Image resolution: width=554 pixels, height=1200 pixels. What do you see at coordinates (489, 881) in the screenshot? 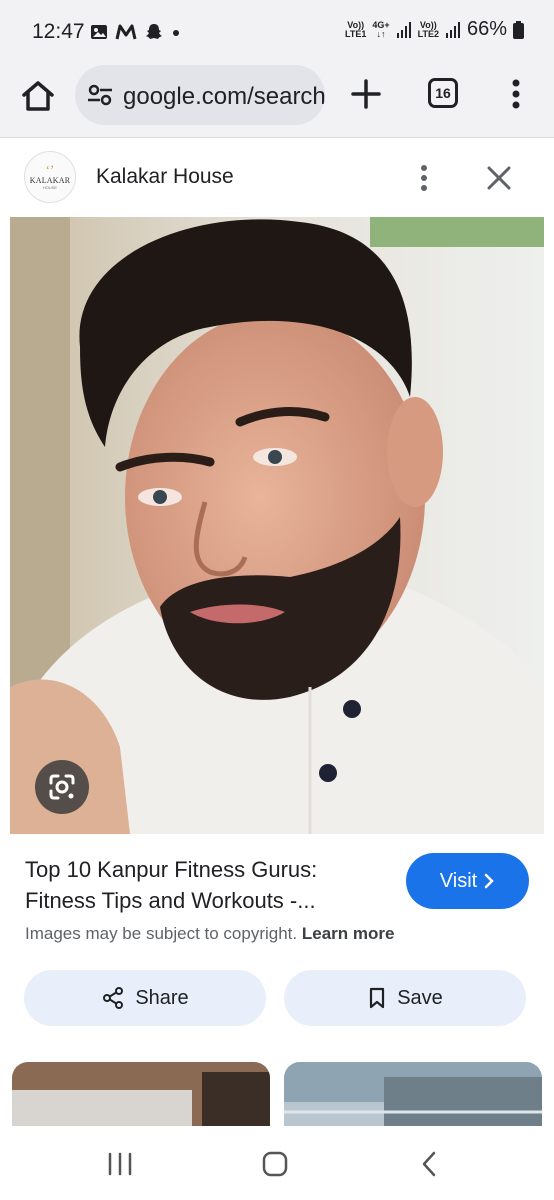
I see `chevron-right-icon` at bounding box center [489, 881].